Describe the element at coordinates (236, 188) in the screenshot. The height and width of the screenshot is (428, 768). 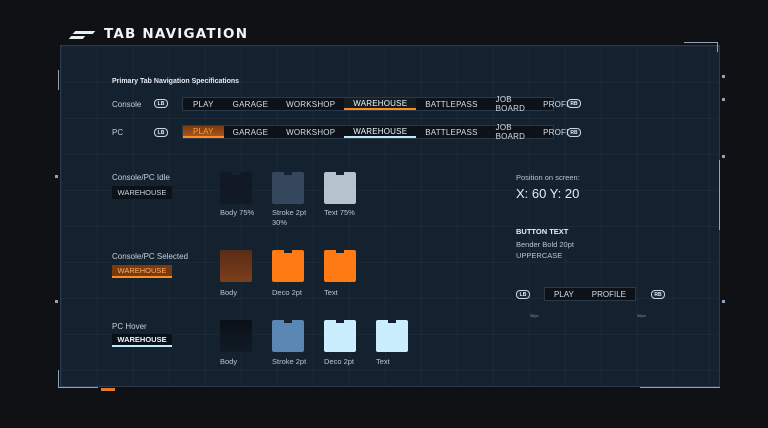
I see `swatch-idle-body` at that location.